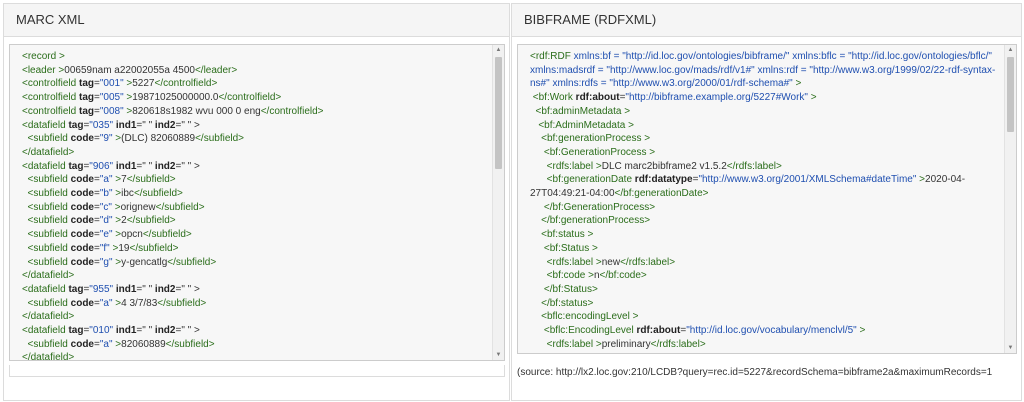 The height and width of the screenshot is (402, 1024). What do you see at coordinates (101, 289) in the screenshot?
I see `code-token: "955"` at bounding box center [101, 289].